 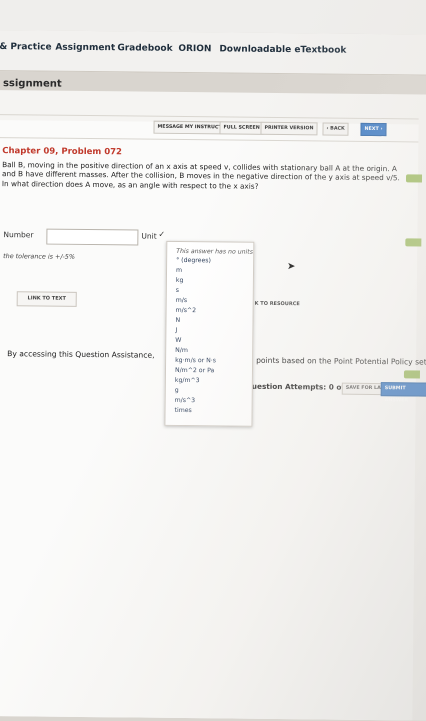 What do you see at coordinates (181, 300) in the screenshot?
I see `unit-option: m/s` at bounding box center [181, 300].